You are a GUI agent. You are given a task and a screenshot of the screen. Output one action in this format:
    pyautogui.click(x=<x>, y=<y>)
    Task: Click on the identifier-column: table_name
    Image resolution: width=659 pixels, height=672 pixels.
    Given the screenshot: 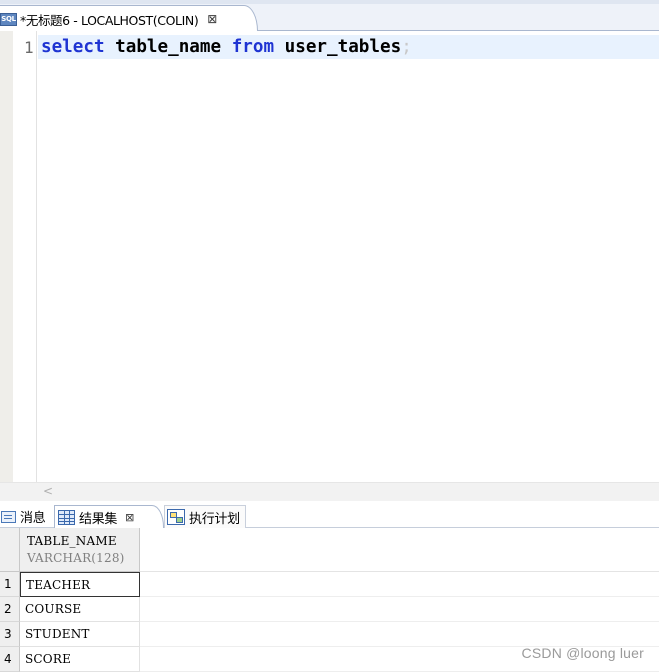 What is the action you would take?
    pyautogui.click(x=168, y=47)
    